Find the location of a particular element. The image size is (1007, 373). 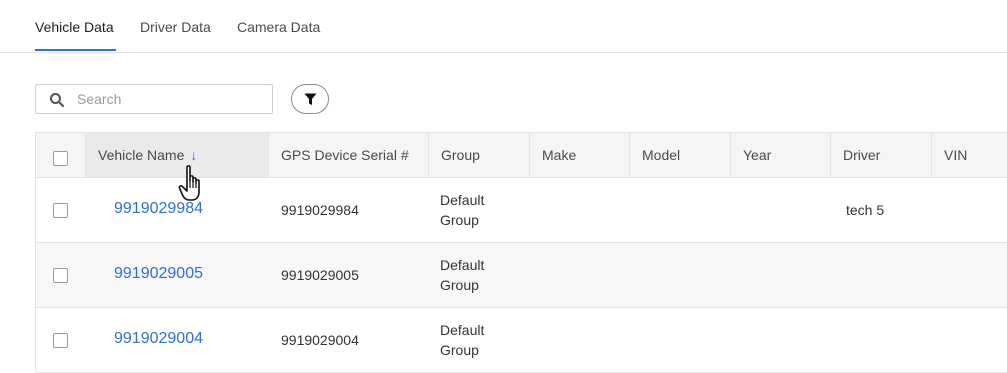

column-header-make: Make is located at coordinates (580, 155).